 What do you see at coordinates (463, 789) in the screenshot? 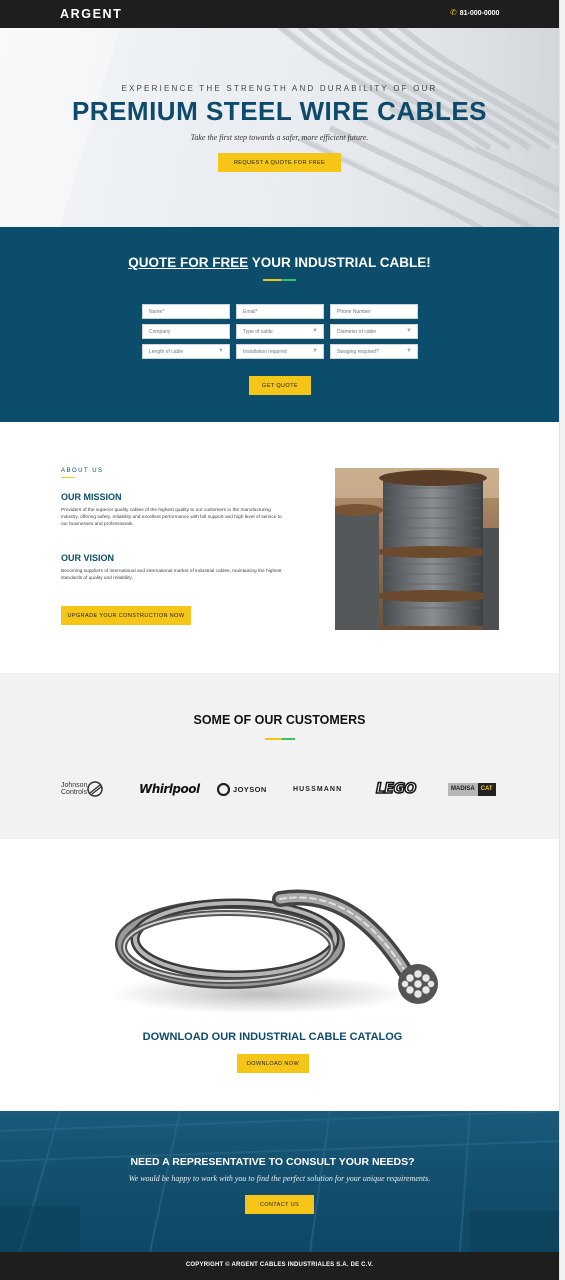
I see `madisa-logo-text: MADISA` at bounding box center [463, 789].